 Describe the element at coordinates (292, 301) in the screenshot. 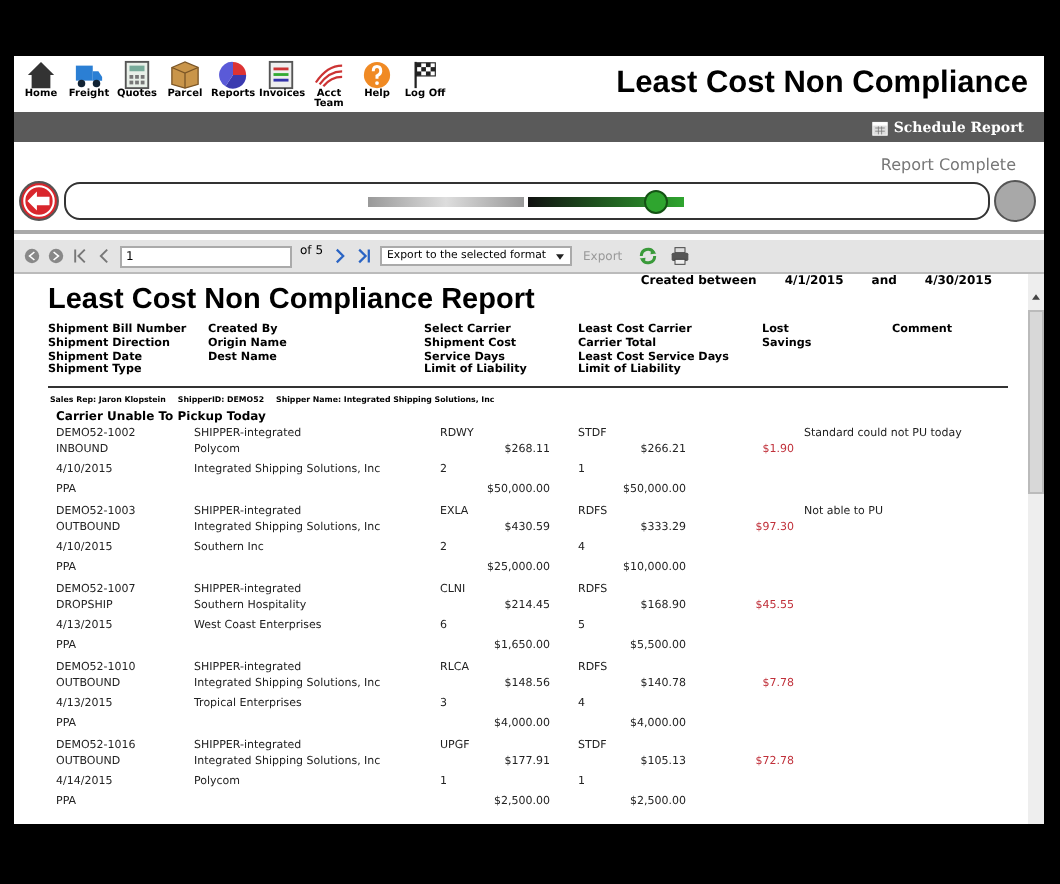

I see `report-title: Least Cost Non Compliance Report` at that location.